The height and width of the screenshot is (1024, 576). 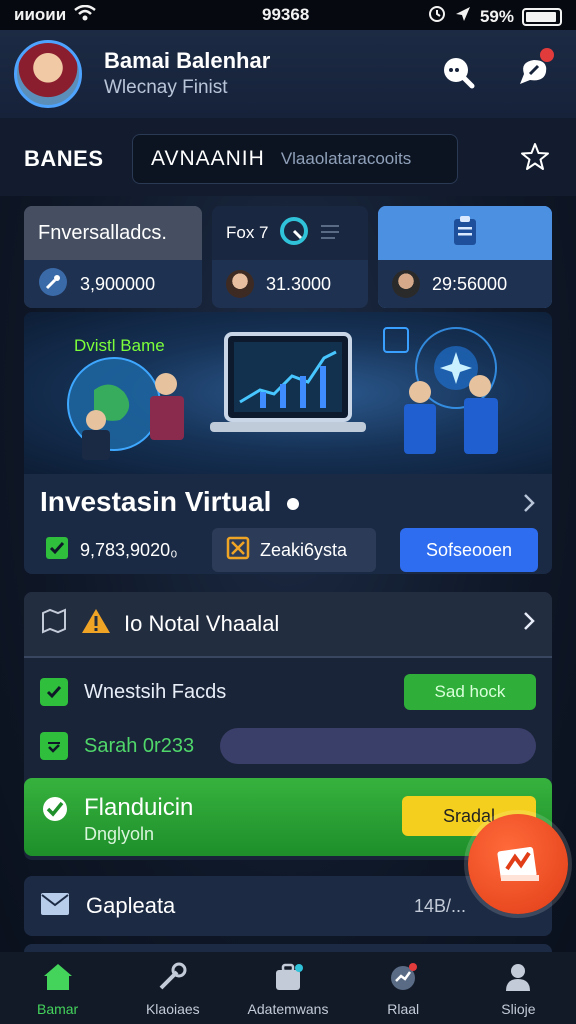 I want to click on nav-label: Rlaal, so click(x=403, y=1009).